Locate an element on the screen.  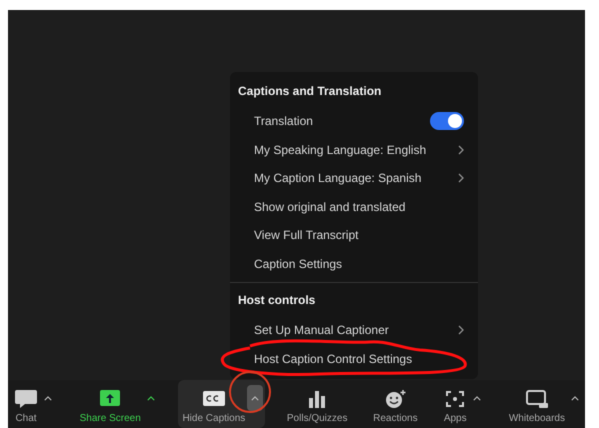
menu-item: View Full Transcript is located at coordinates (306, 235).